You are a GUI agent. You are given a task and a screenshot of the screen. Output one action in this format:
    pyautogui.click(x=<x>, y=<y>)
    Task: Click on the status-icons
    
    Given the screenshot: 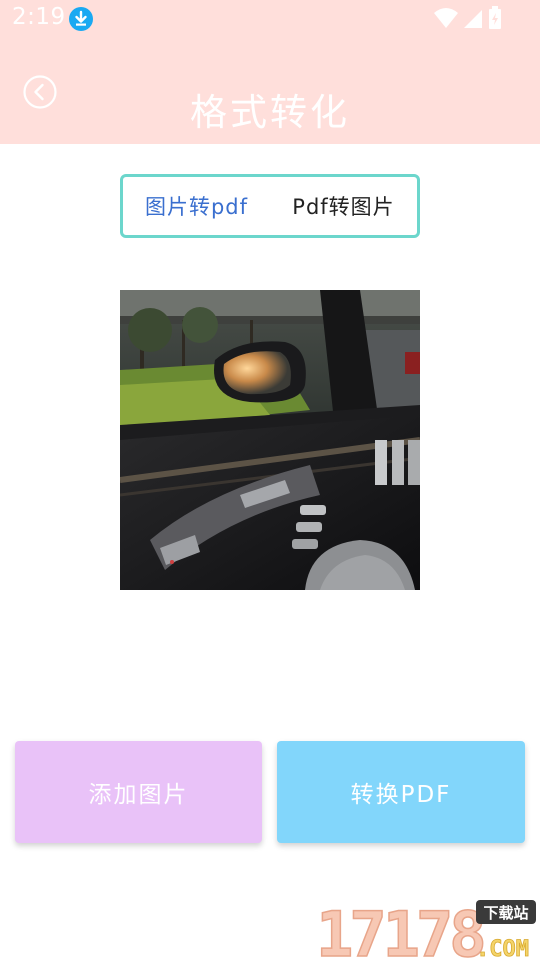 What is the action you would take?
    pyautogui.click(x=468, y=18)
    